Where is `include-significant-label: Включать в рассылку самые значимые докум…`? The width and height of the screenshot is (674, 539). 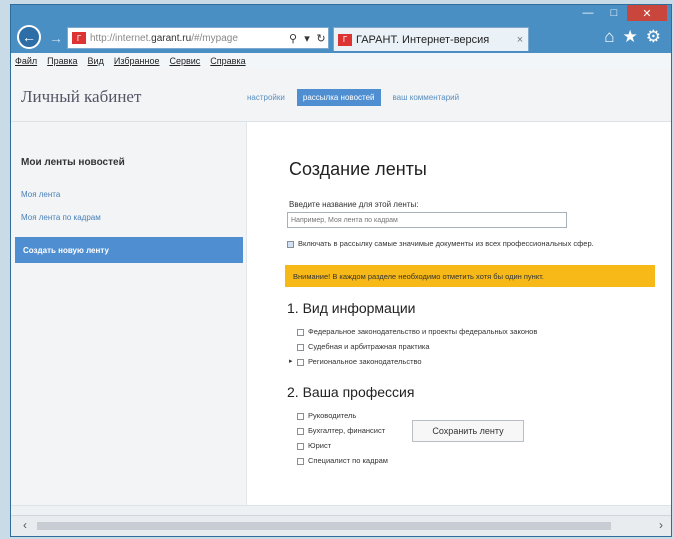 include-significant-label: Включать в рассылку самые значимые докум… is located at coordinates (446, 243).